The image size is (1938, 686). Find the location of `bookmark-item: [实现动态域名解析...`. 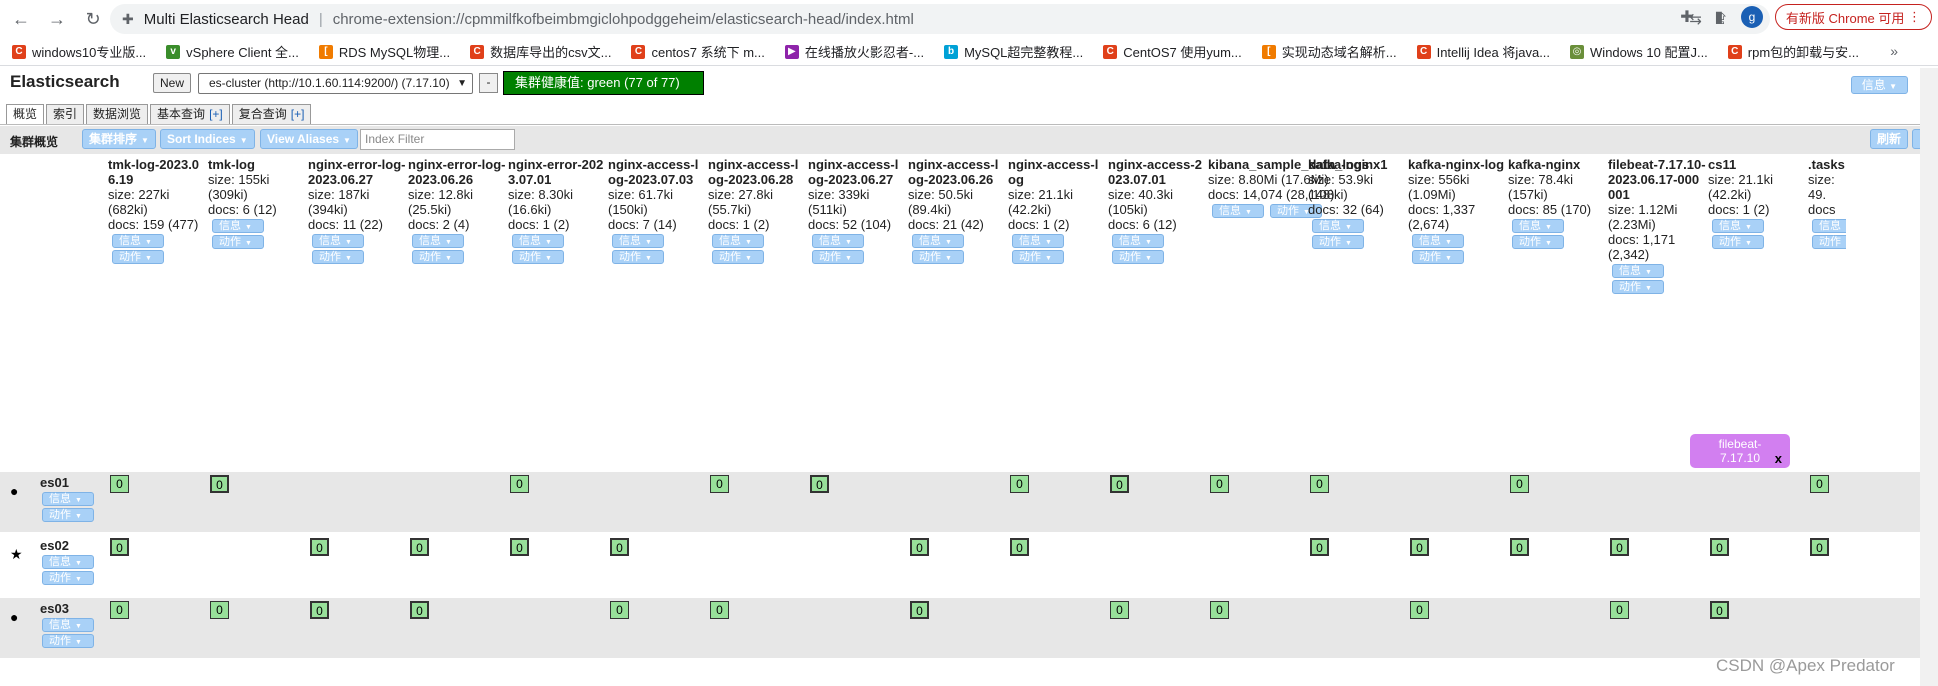

bookmark-item: [实现动态域名解析... is located at coordinates (1329, 51).